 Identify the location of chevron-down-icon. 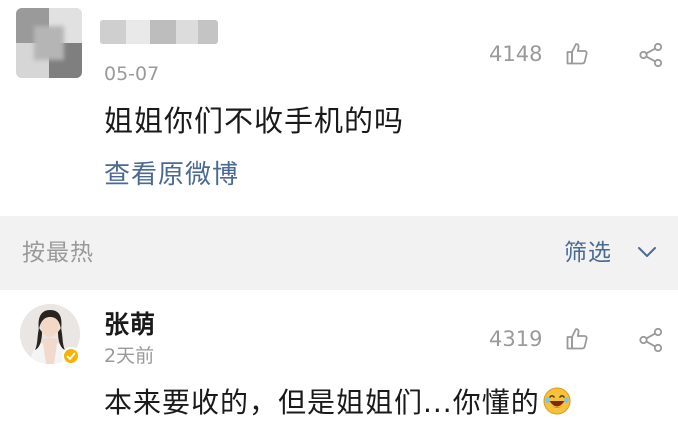
(647, 252).